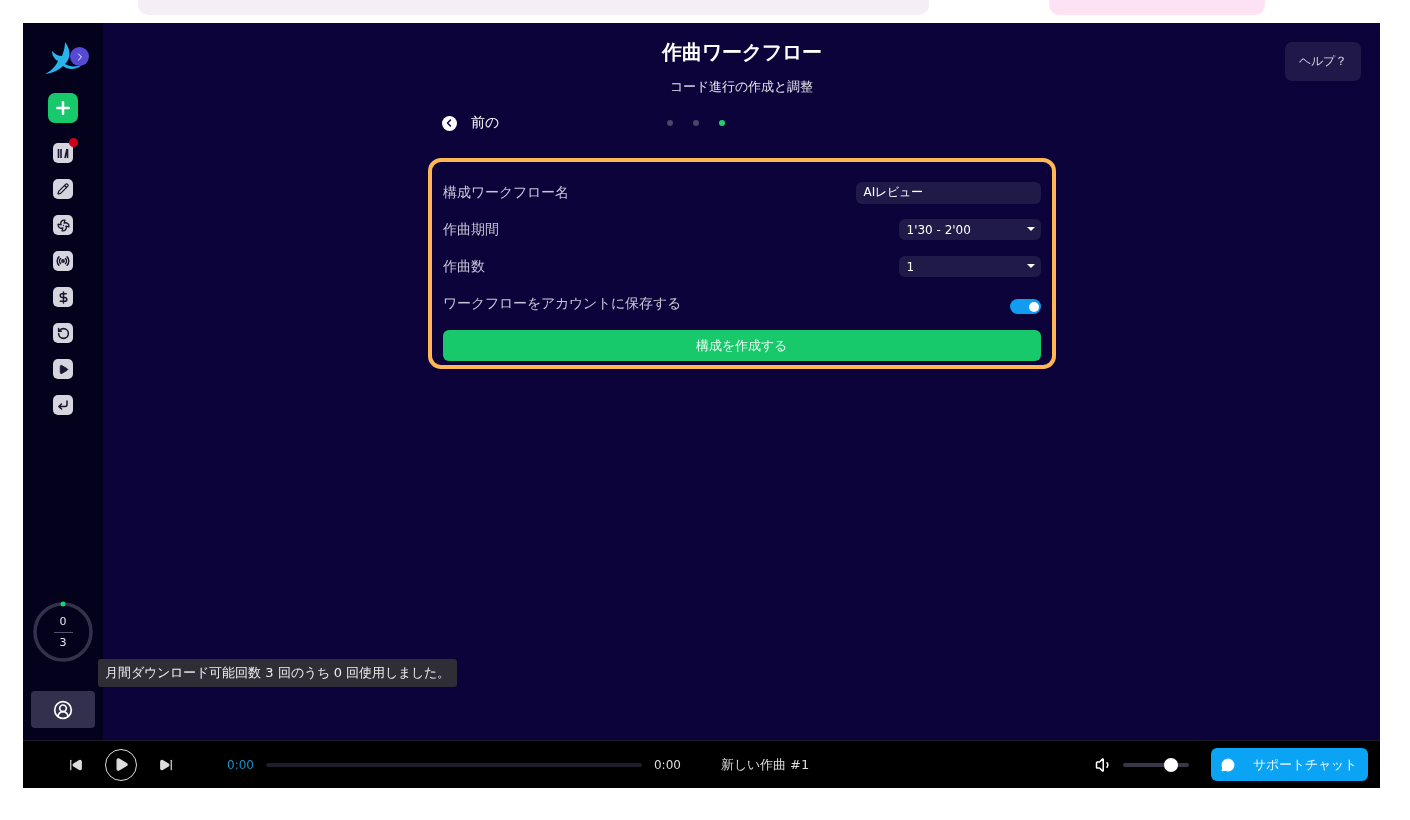  Describe the element at coordinates (1156, 764) in the screenshot. I see `volume-slider` at that location.